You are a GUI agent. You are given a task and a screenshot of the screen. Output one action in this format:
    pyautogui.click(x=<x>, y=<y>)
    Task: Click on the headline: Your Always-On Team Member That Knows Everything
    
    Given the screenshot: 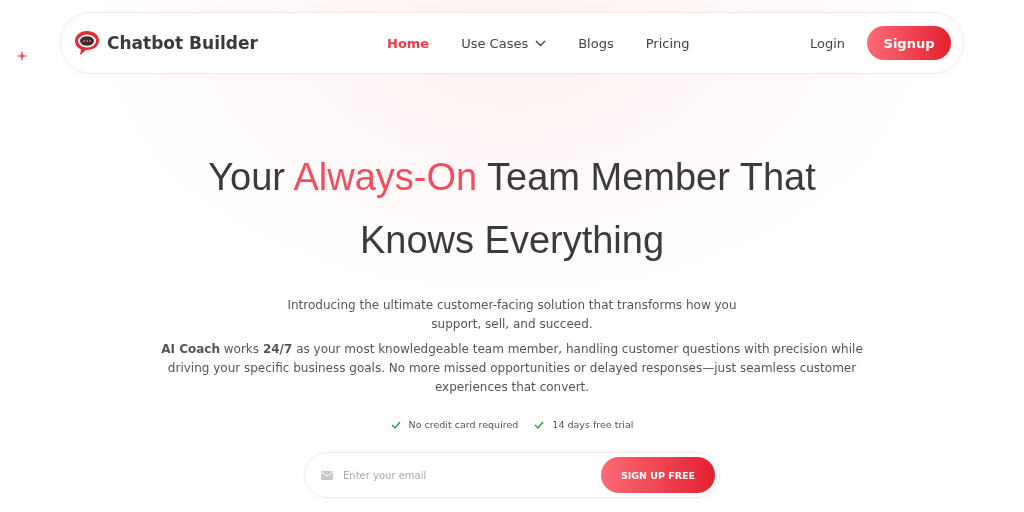 What is the action you would take?
    pyautogui.click(x=512, y=209)
    